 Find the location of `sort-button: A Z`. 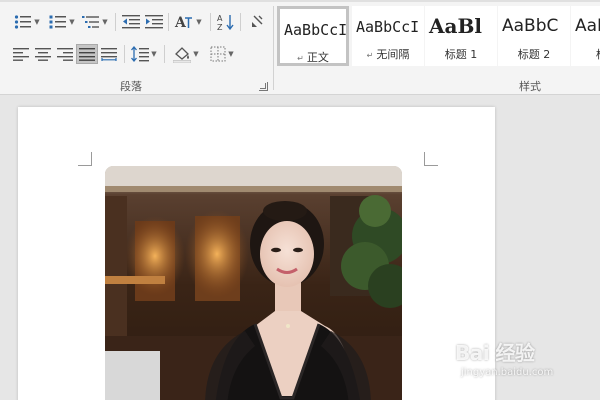

sort-button: A Z is located at coordinates (226, 22).